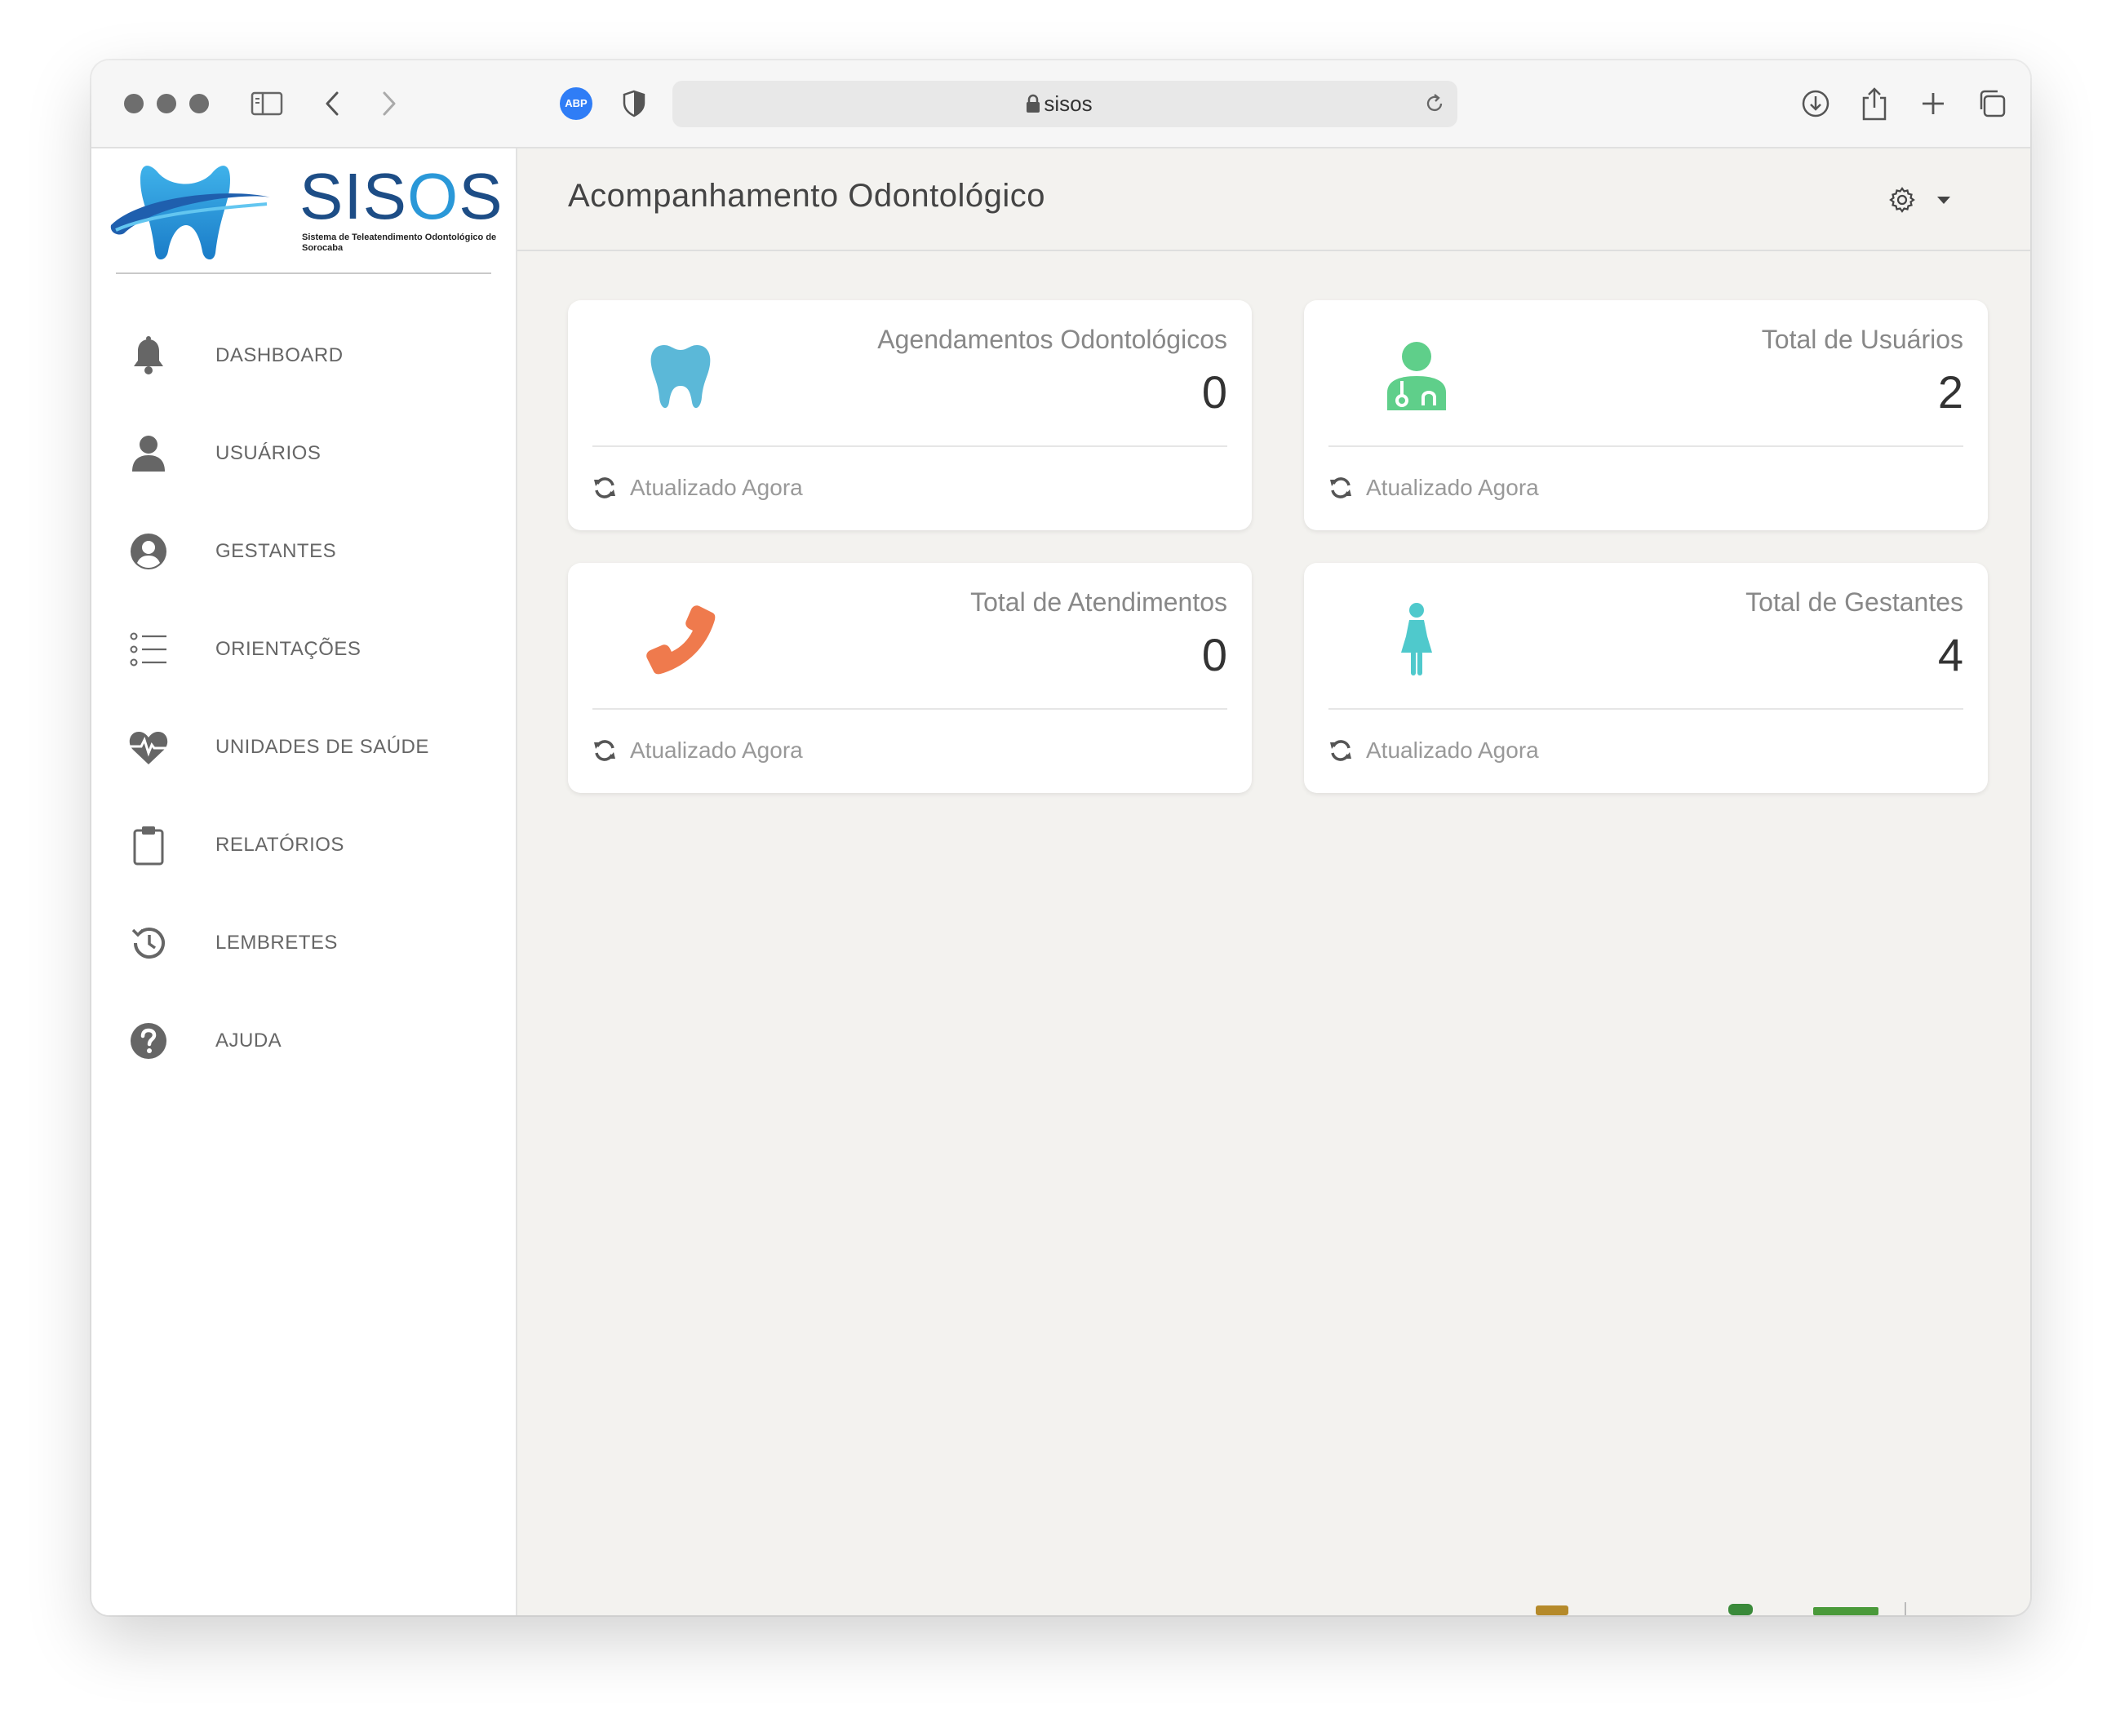 This screenshot has width=2120, height=1736. I want to click on history-icon, so click(148, 943).